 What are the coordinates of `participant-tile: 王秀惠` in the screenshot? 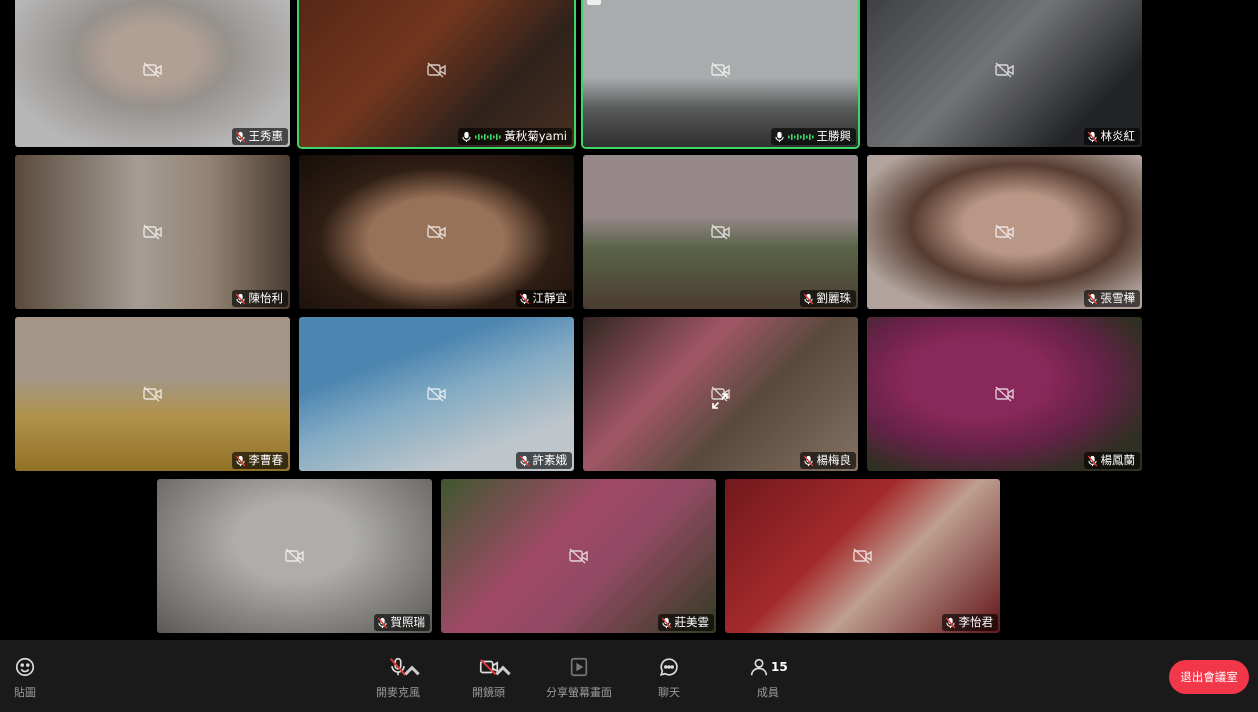 It's located at (152, 74).